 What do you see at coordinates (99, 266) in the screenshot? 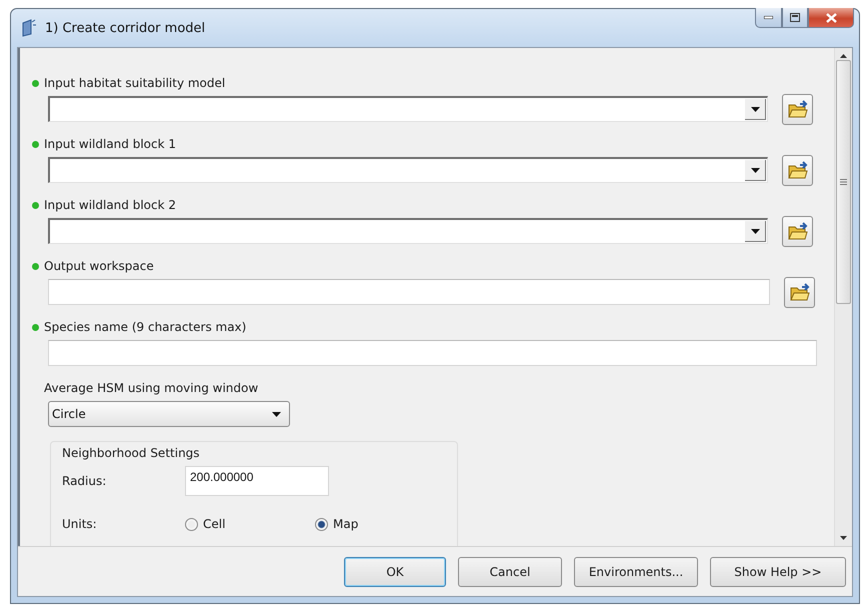
I see `parameter-label: Output workspace` at bounding box center [99, 266].